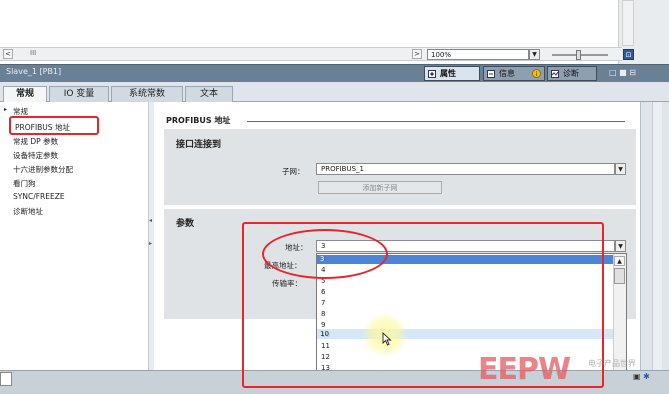  Describe the element at coordinates (6, 379) in the screenshot. I see `status-box` at that location.